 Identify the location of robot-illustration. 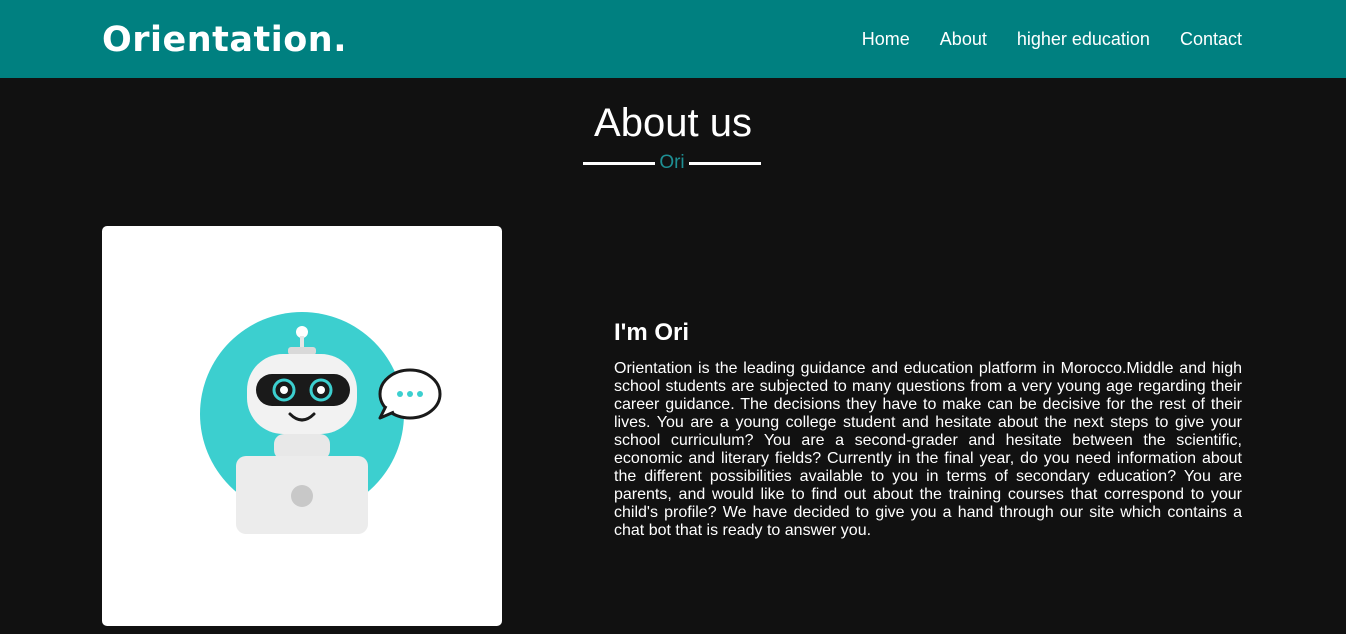
(321, 423).